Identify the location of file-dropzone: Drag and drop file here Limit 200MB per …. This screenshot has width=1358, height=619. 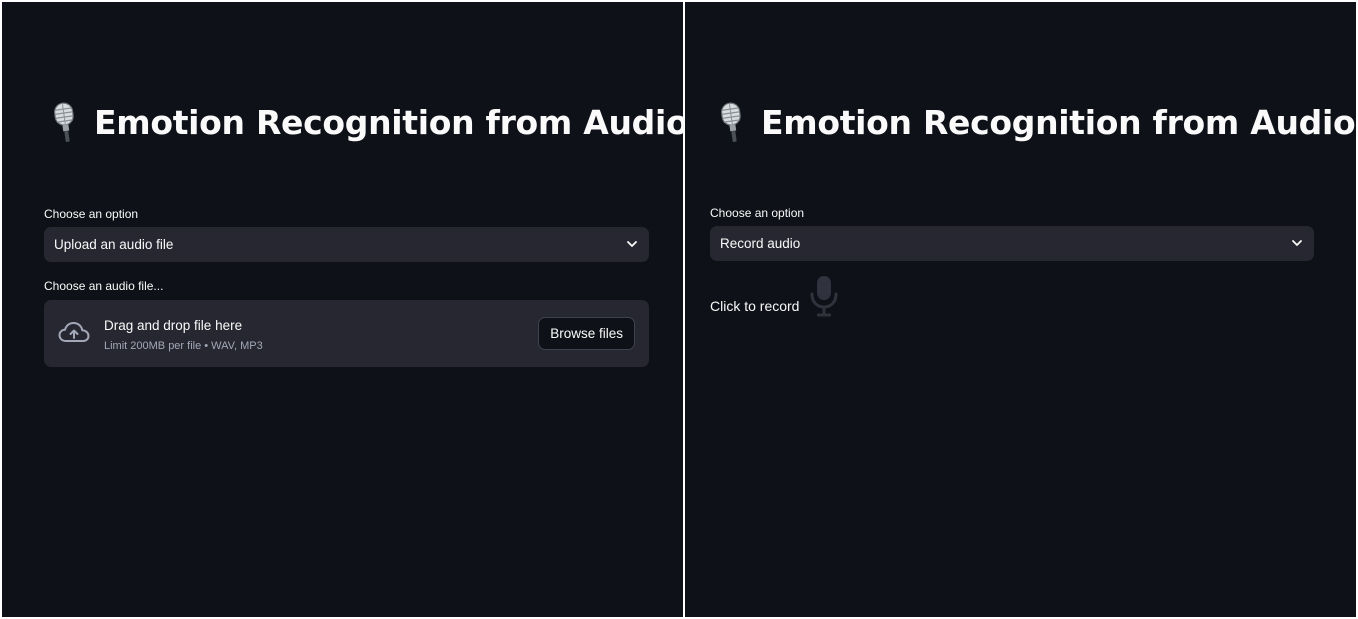
(346, 333).